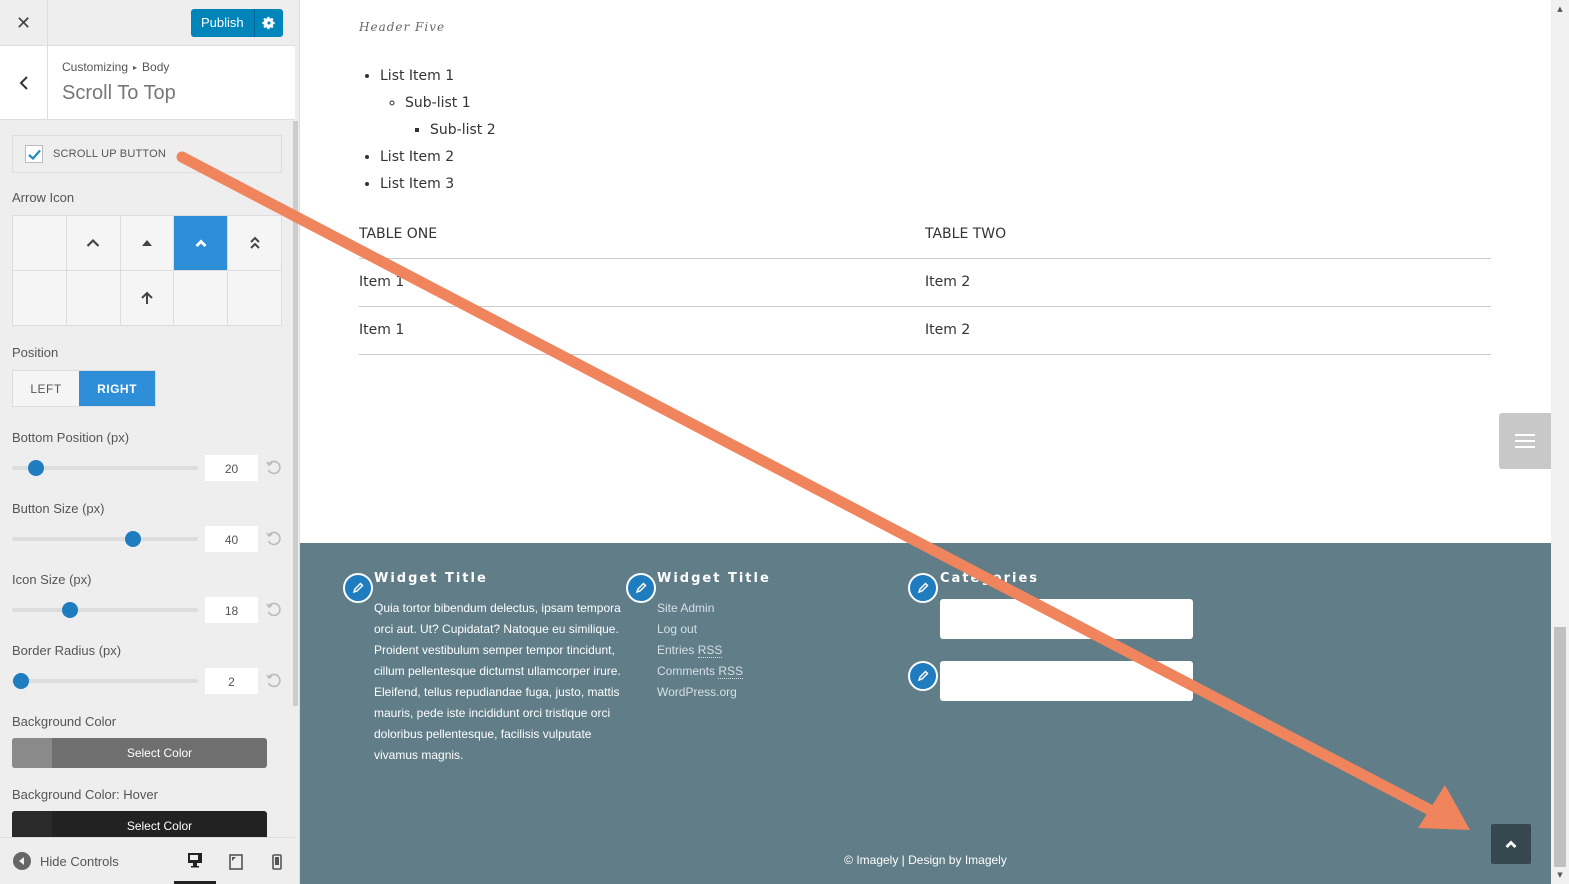  I want to click on background-color-hover-picker: Select Color, so click(139, 824).